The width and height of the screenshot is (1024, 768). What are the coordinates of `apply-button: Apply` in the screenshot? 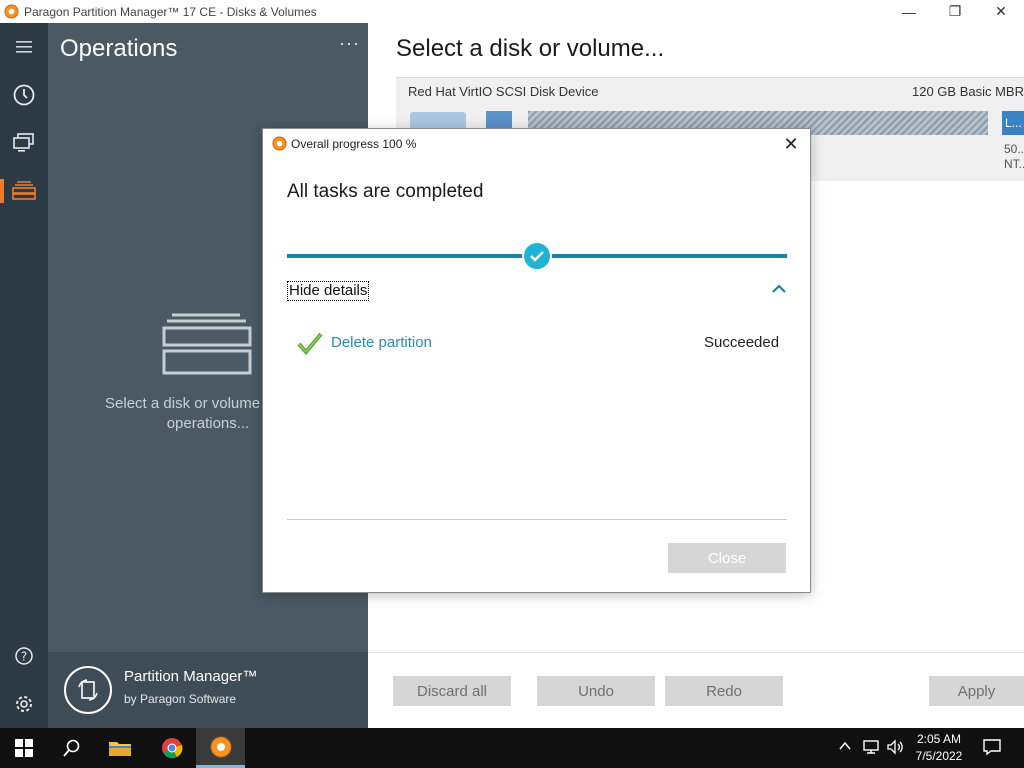 It's located at (976, 691).